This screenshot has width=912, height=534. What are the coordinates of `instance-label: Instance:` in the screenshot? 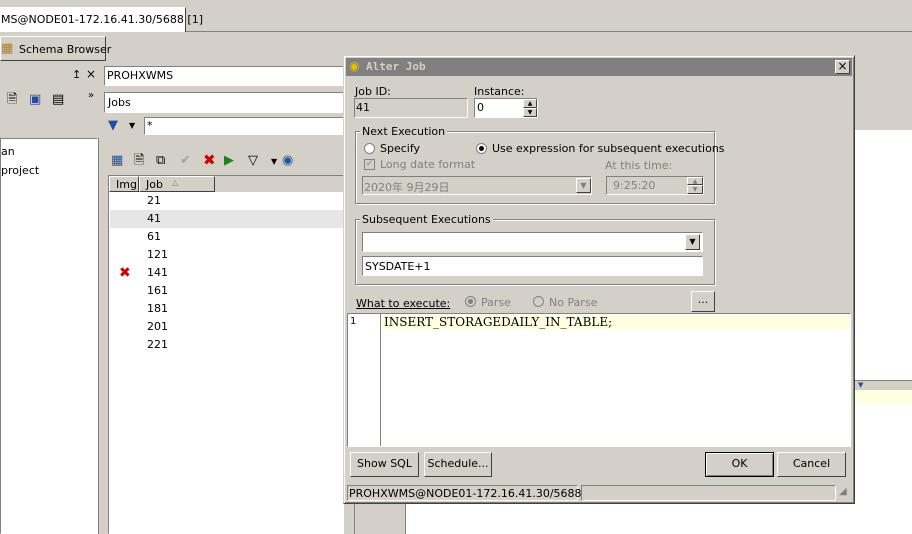 It's located at (499, 91).